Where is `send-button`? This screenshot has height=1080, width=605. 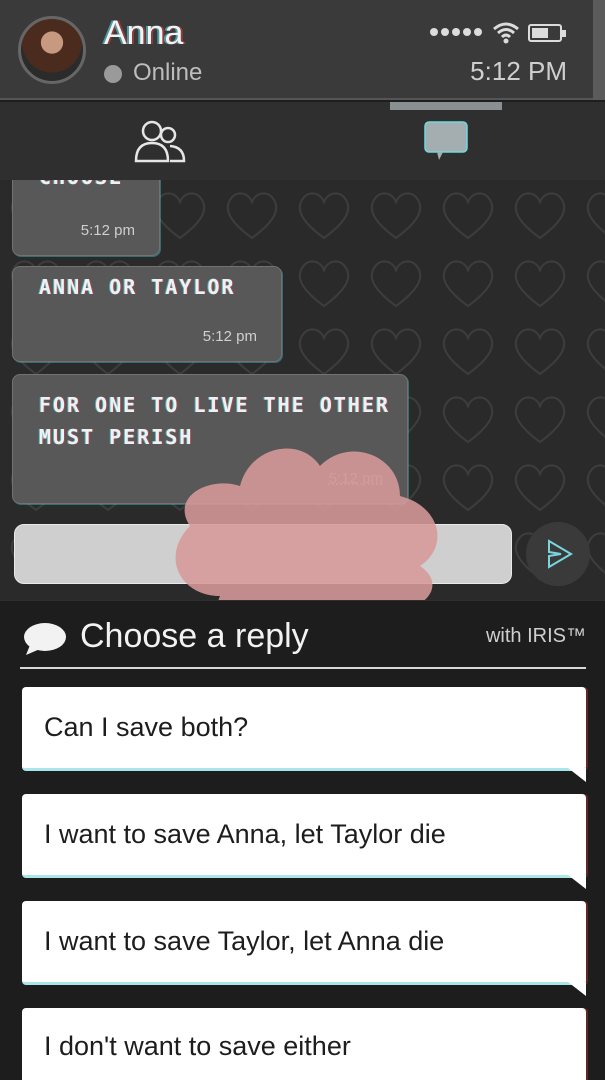
send-button is located at coordinates (558, 554).